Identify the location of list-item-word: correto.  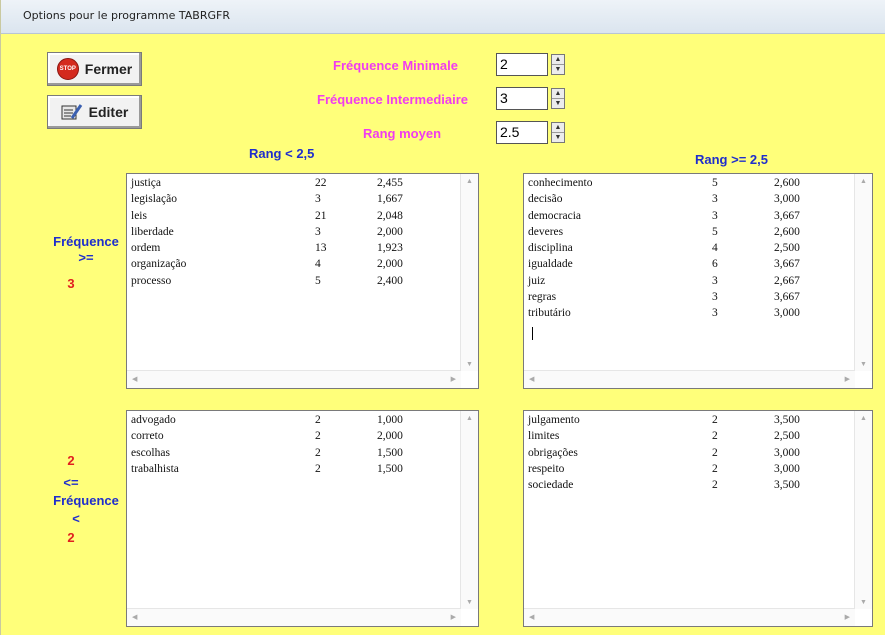
(147, 436).